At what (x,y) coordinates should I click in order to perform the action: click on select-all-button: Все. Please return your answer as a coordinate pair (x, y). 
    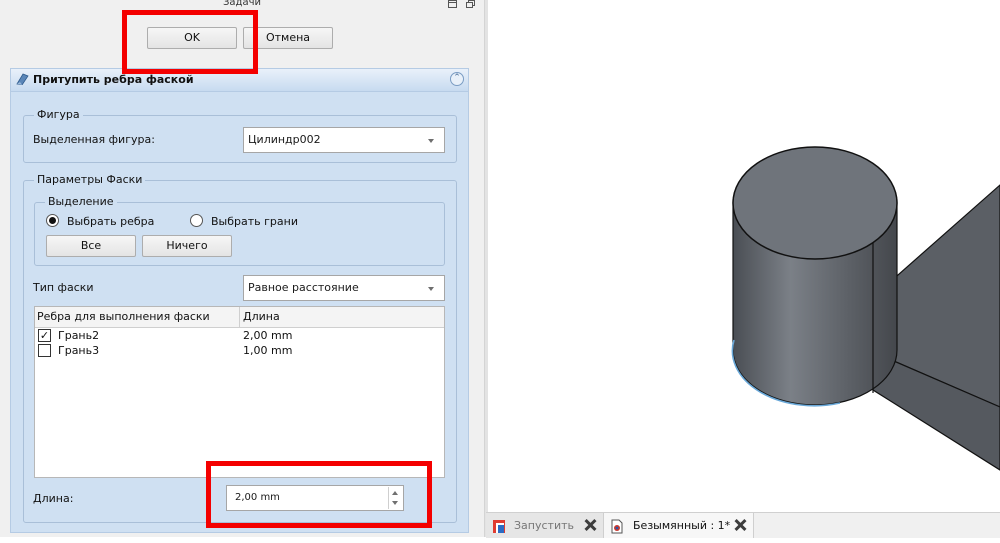
    Looking at the image, I should click on (91, 246).